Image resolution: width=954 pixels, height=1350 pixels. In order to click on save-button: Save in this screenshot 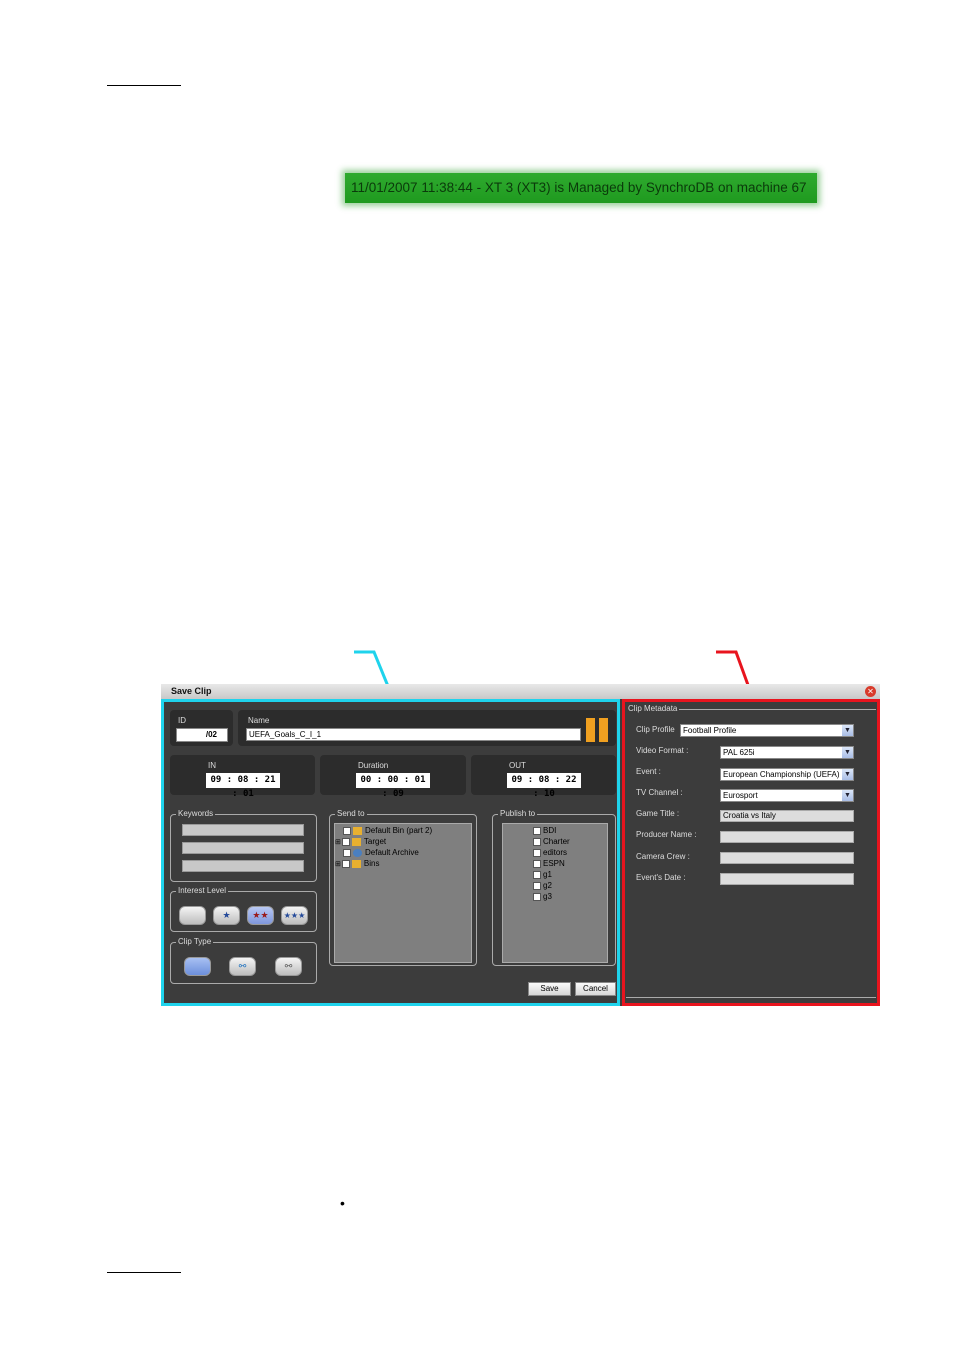, I will do `click(549, 989)`.